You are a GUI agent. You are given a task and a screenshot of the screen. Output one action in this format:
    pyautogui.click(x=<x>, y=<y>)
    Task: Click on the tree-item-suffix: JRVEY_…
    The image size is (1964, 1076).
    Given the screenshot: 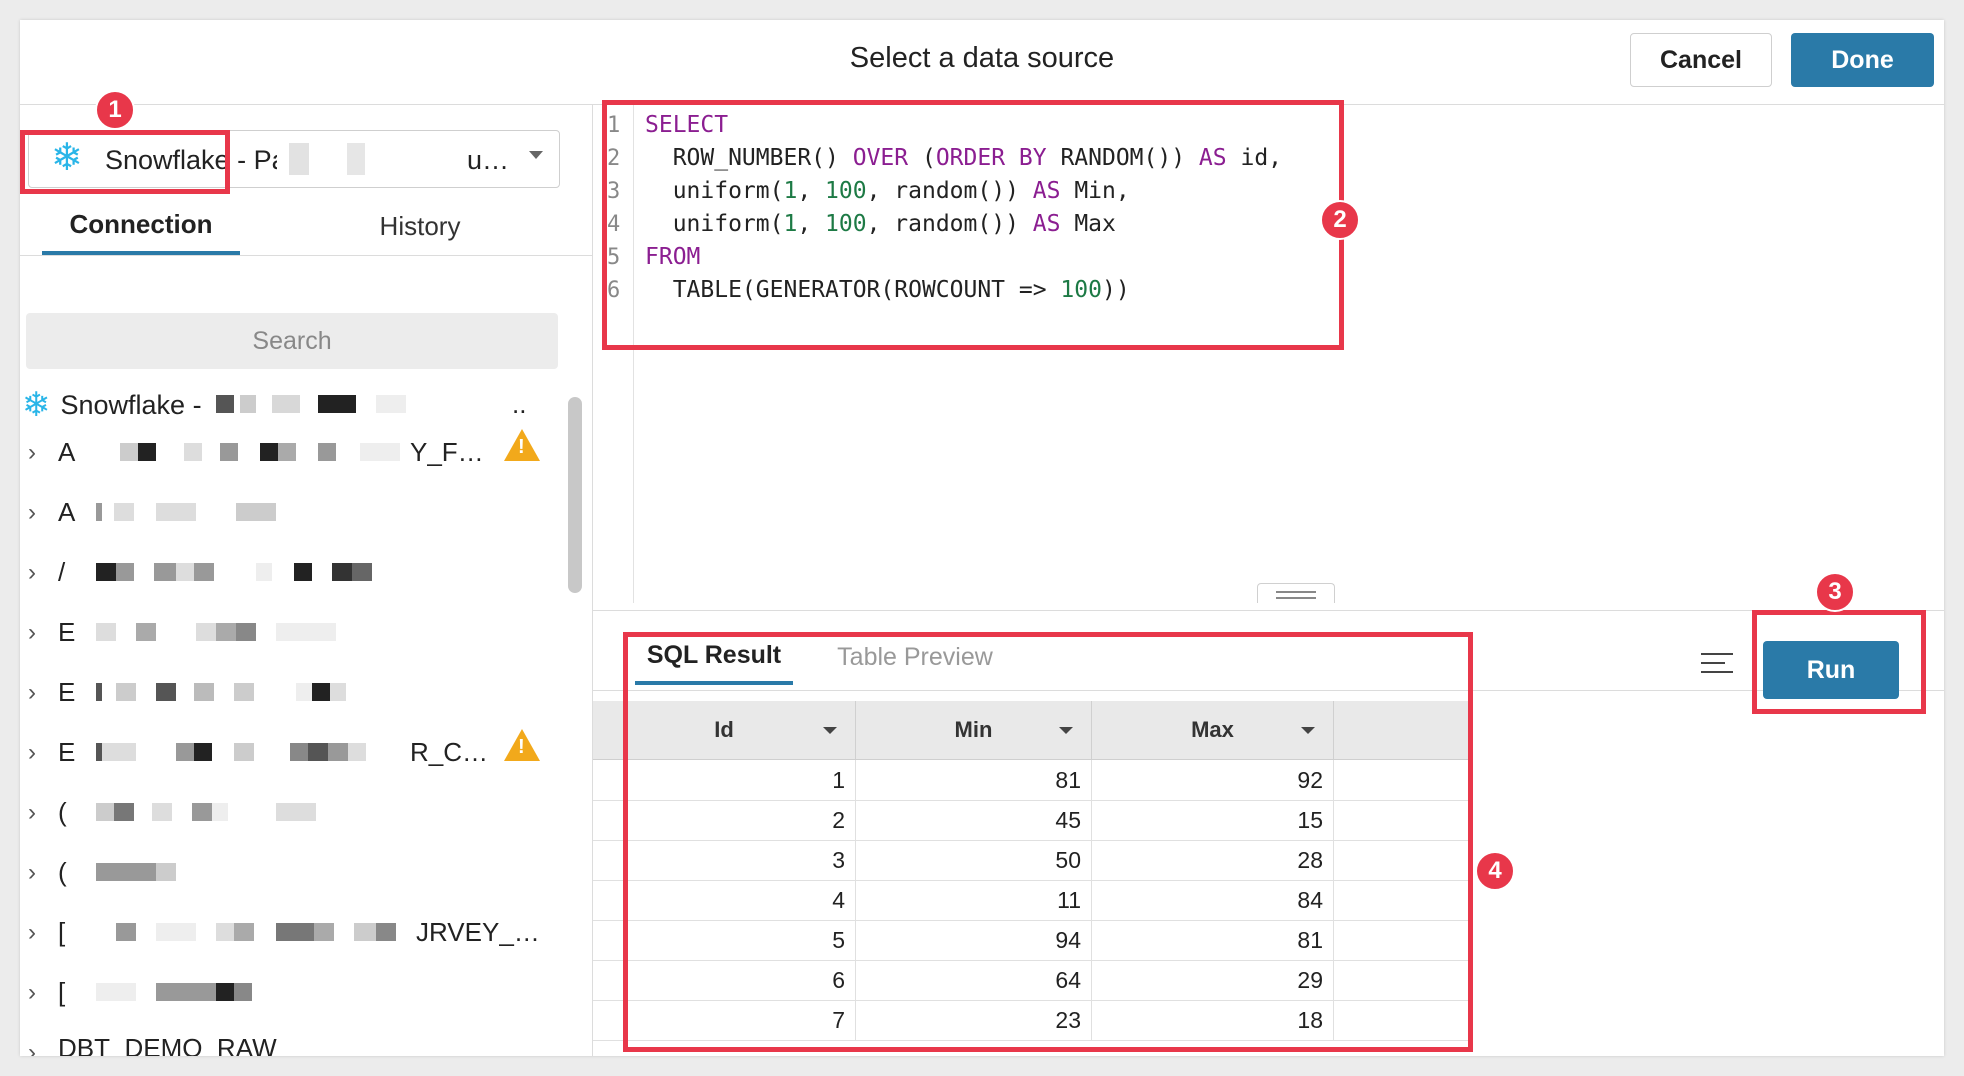 What is the action you would take?
    pyautogui.click(x=478, y=932)
    